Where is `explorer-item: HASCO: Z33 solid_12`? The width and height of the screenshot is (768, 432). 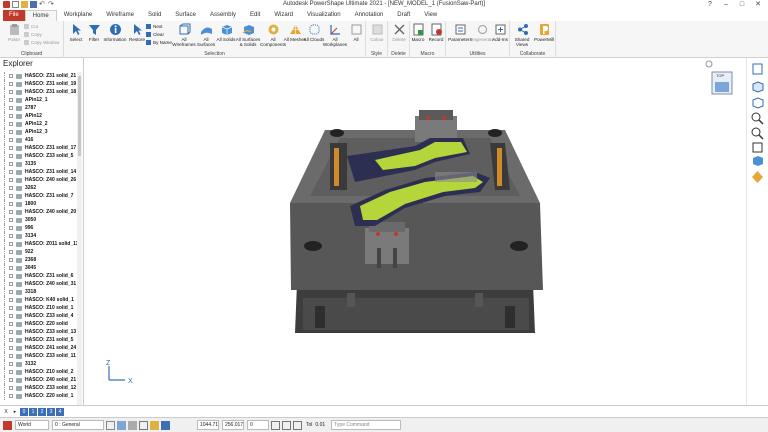 explorer-item: HASCO: Z33 solid_12 is located at coordinates (38, 388).